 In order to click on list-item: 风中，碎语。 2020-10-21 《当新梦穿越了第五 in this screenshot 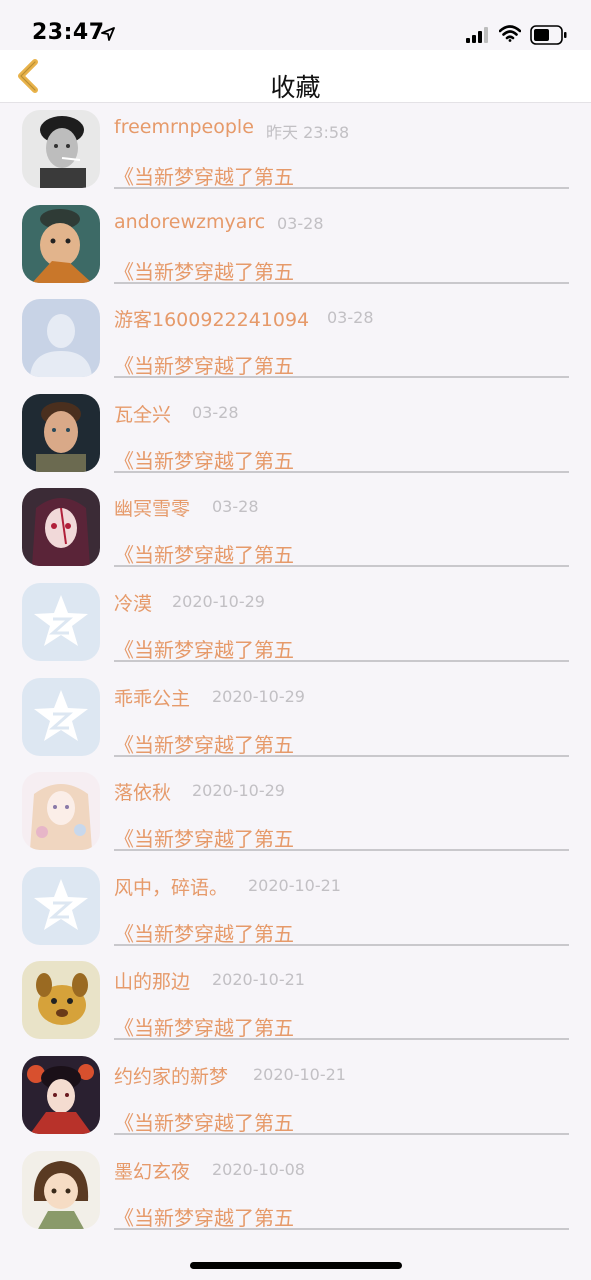, I will do `click(295, 906)`.